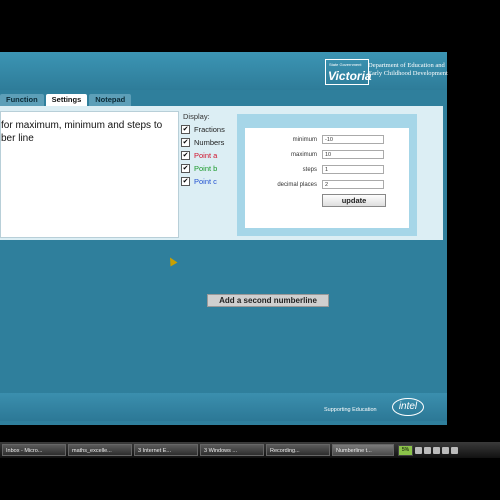 The width and height of the screenshot is (500, 500). What do you see at coordinates (408, 407) in the screenshot?
I see `intel-logo: intel` at bounding box center [408, 407].